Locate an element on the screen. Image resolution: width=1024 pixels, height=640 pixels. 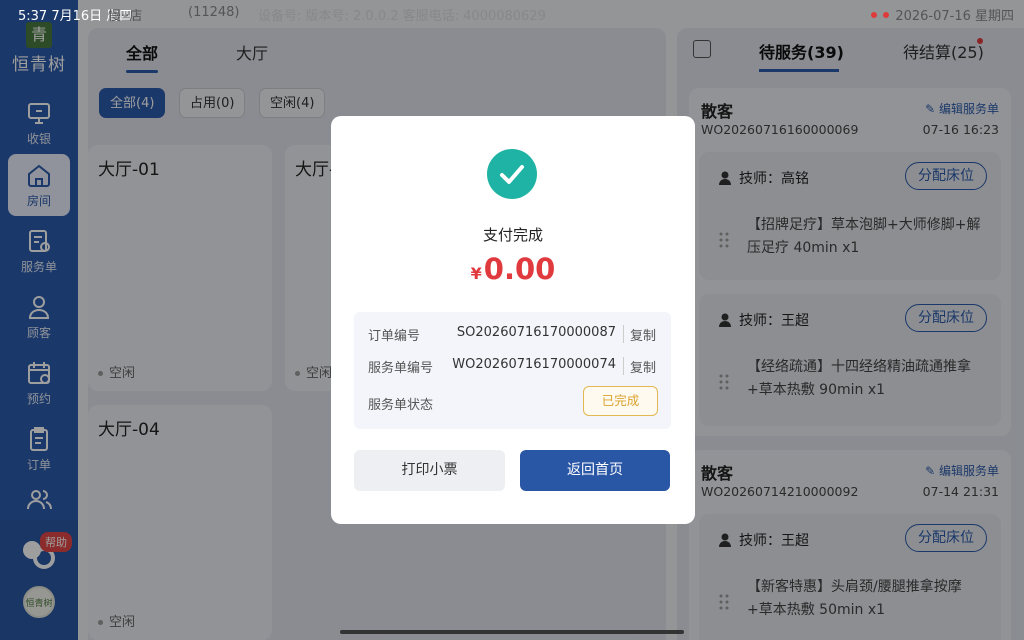
copy-order-number-button: 复制 is located at coordinates (643, 334).